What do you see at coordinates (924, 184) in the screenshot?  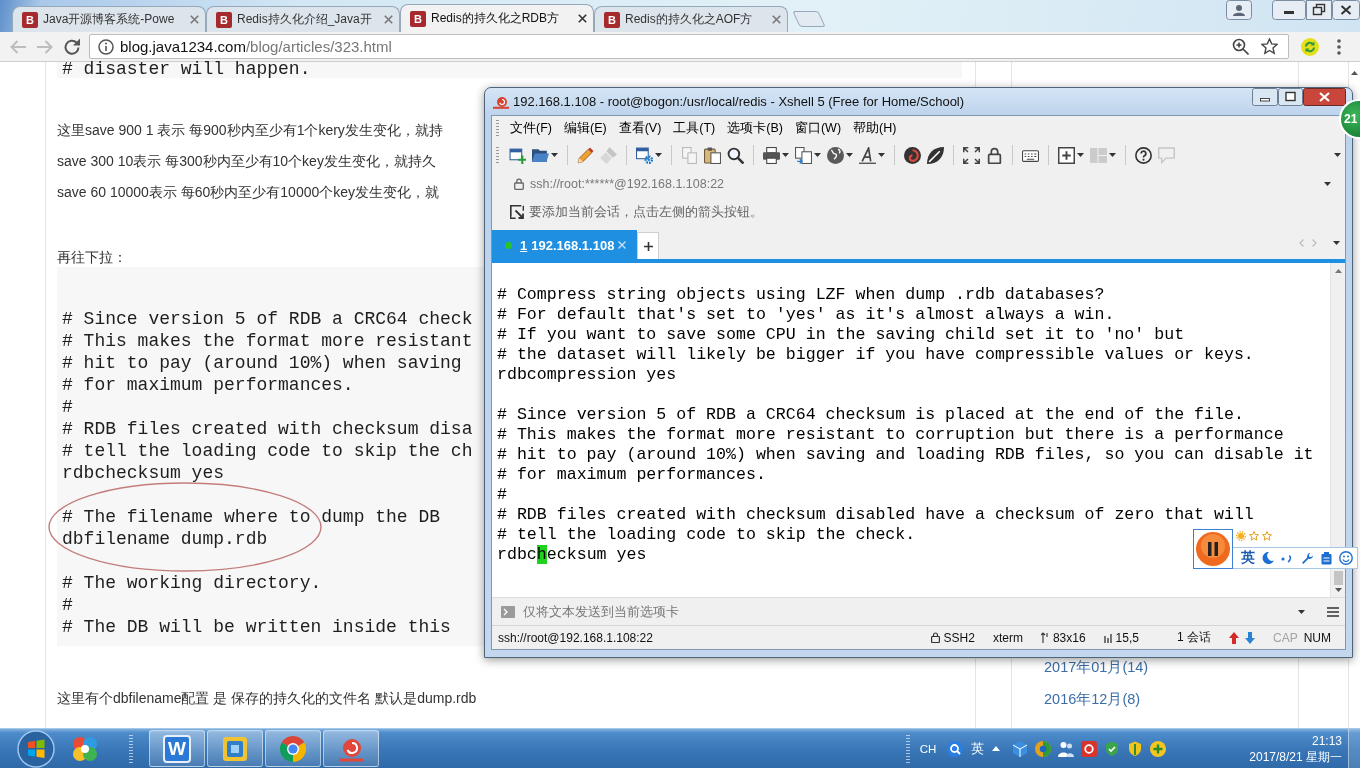 I see `address-field: ssh://root:******@192.168.1.108:22` at bounding box center [924, 184].